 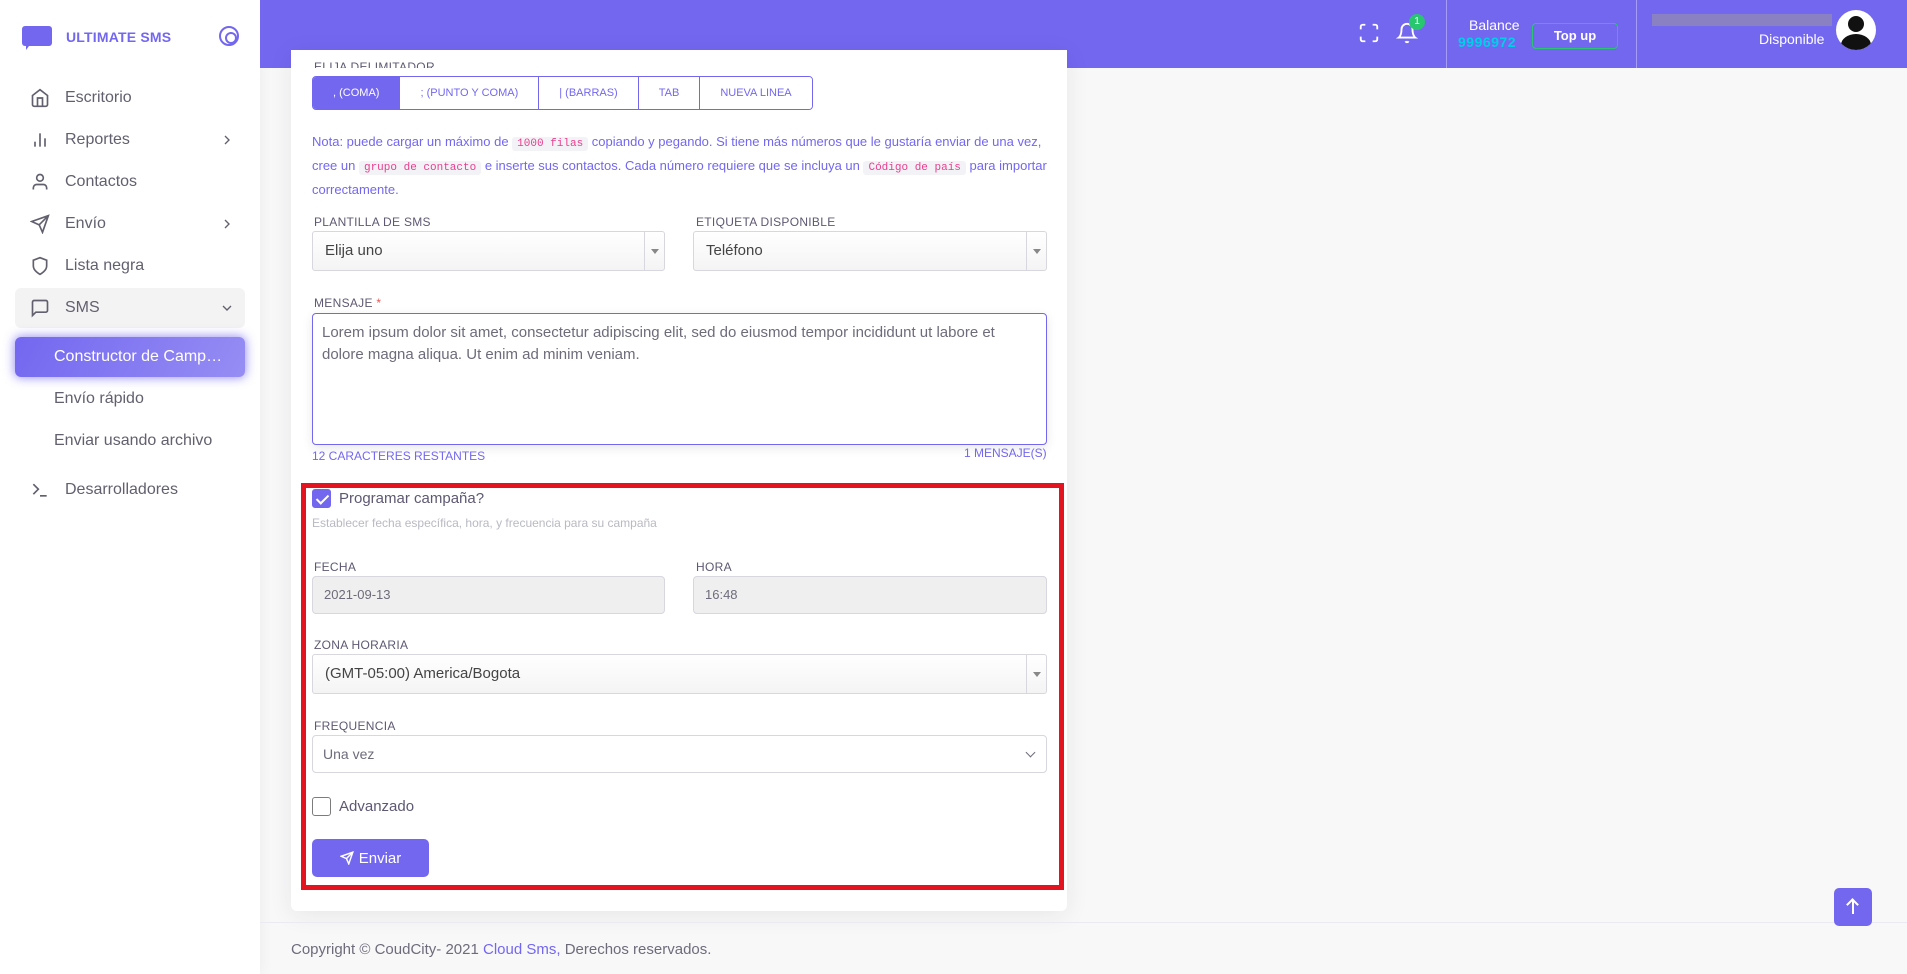 What do you see at coordinates (130, 308) in the screenshot?
I see `sidebar-item-sms: SMS` at bounding box center [130, 308].